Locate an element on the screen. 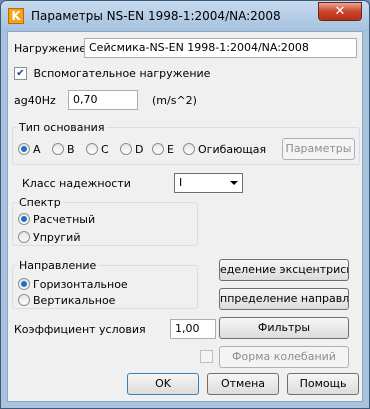 Image resolution: width=370 pixels, height=409 pixels. ground-params-button: Параметры is located at coordinates (318, 149).